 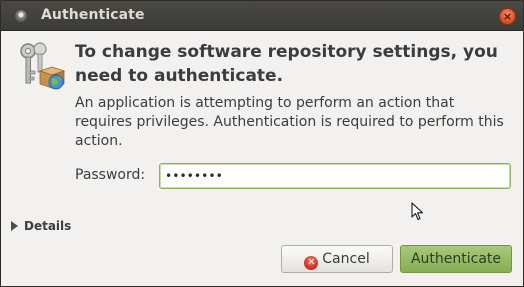 I want to click on window-title: Authenticate, so click(x=93, y=15).